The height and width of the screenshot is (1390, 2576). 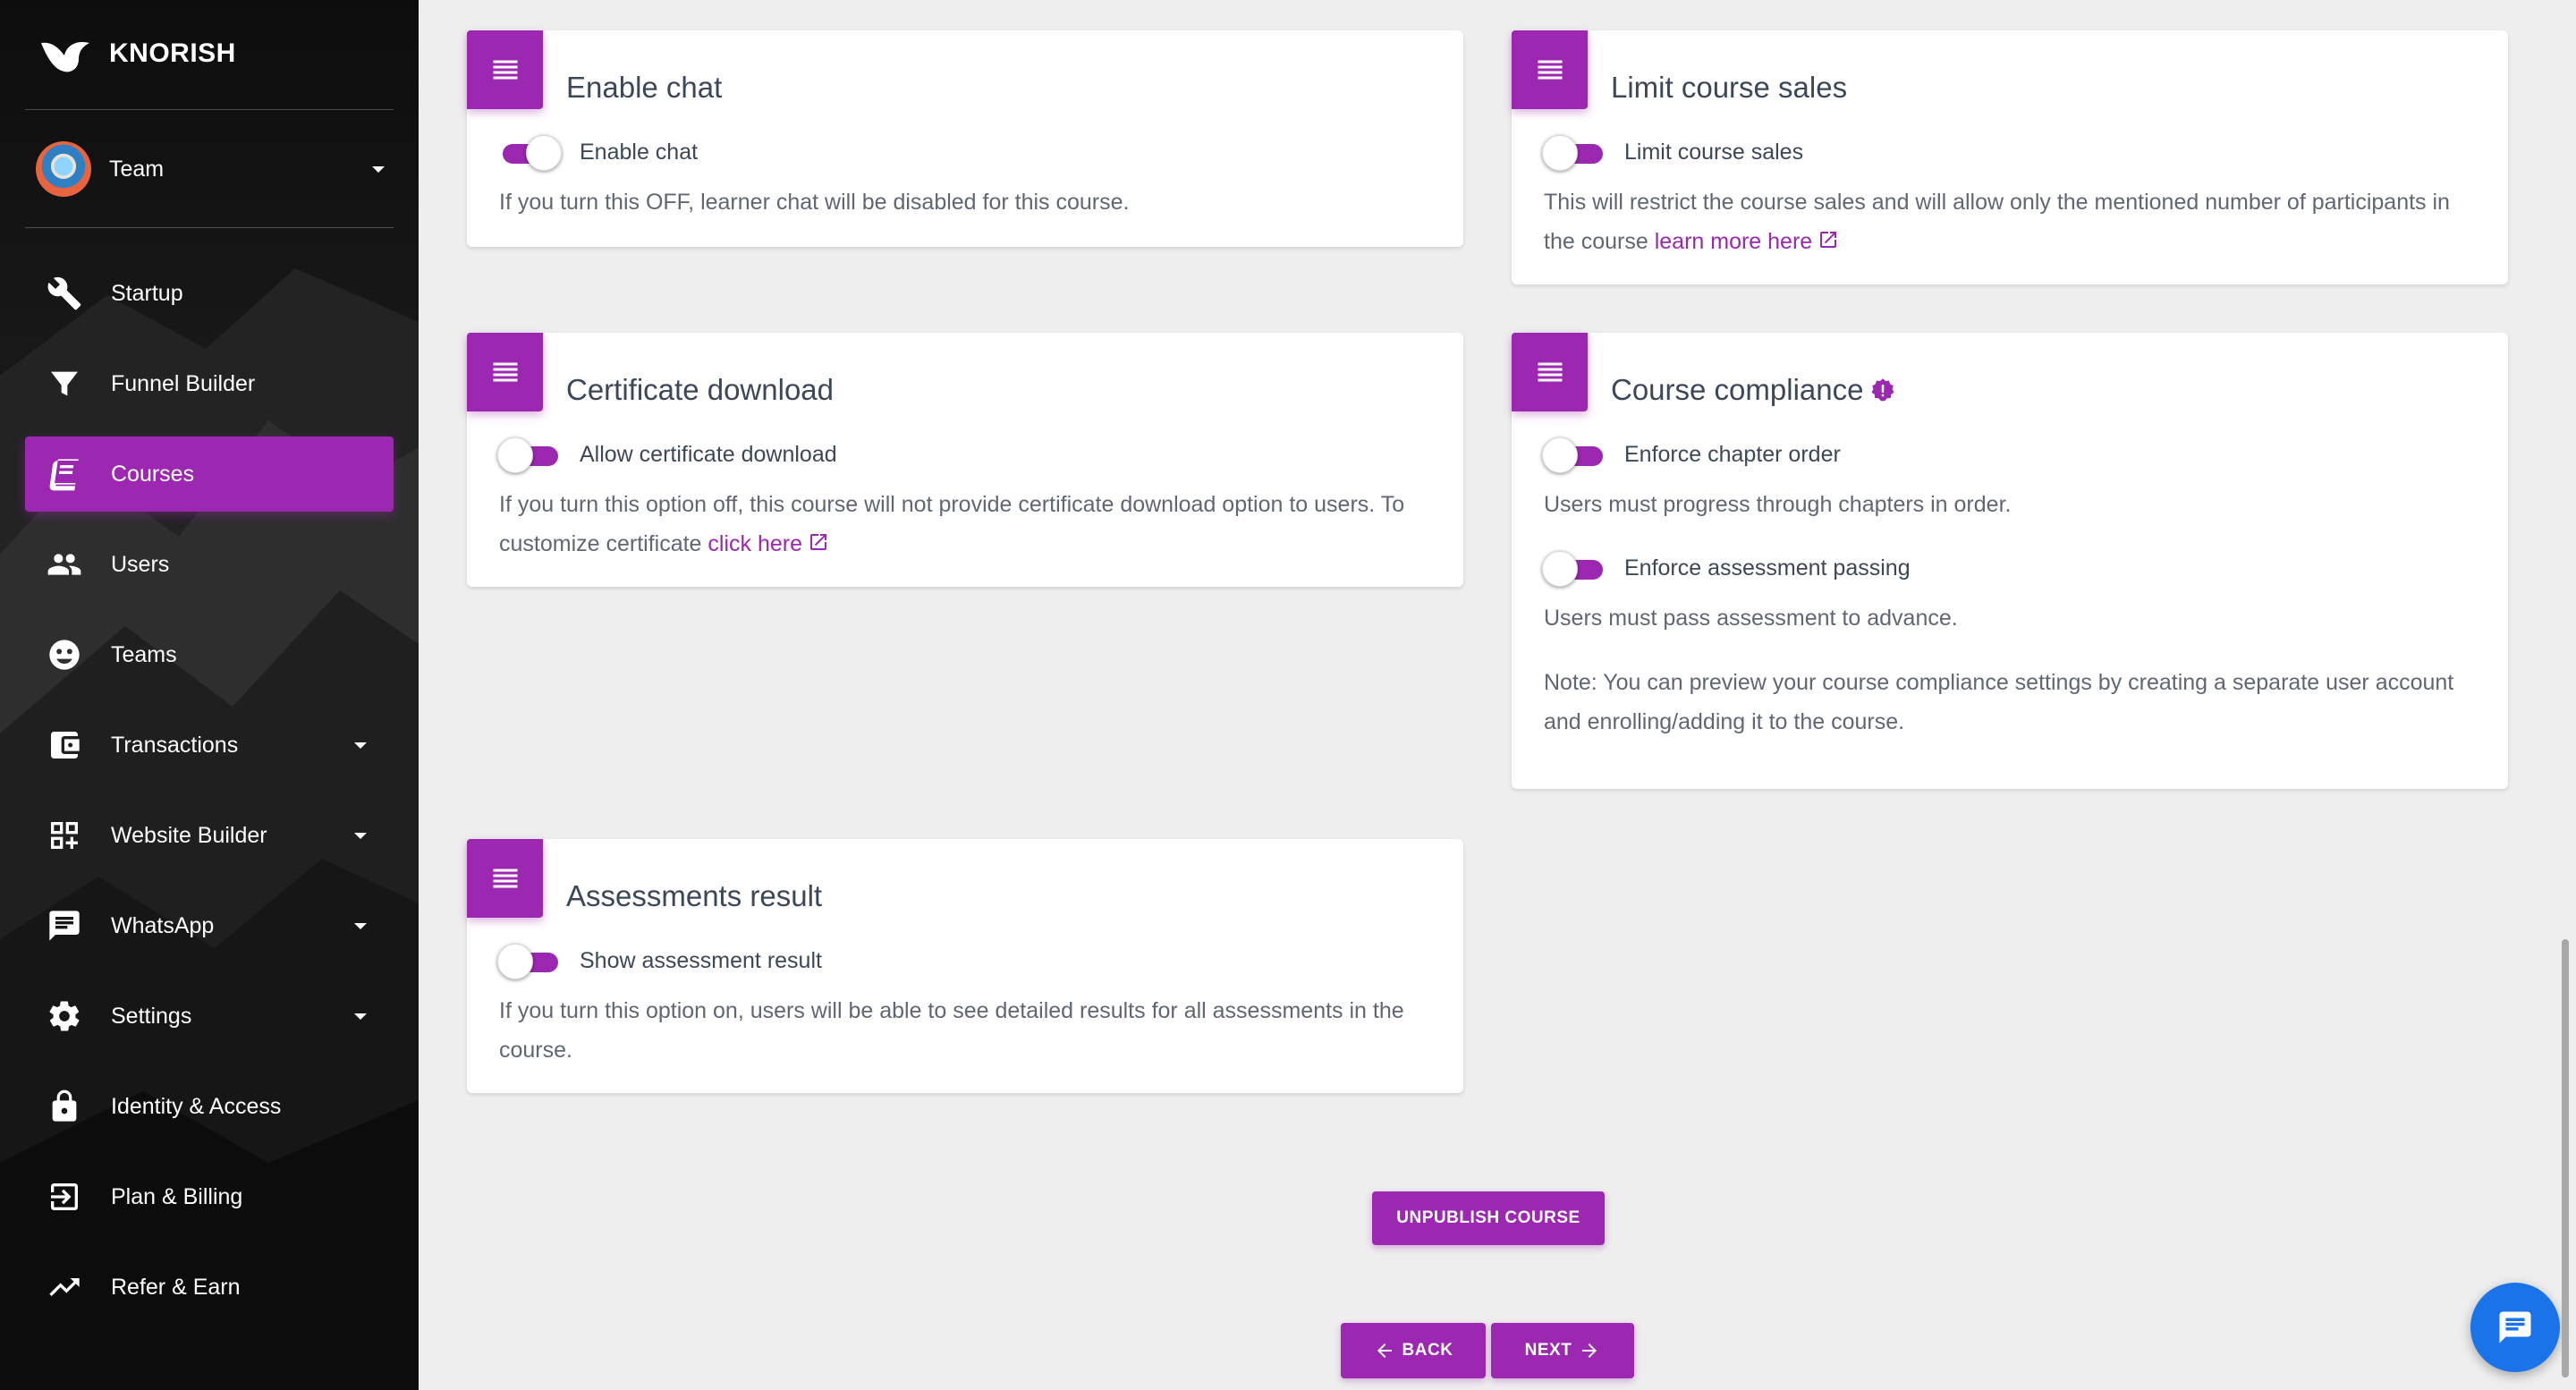 I want to click on link-label: learn more here, so click(x=1733, y=241).